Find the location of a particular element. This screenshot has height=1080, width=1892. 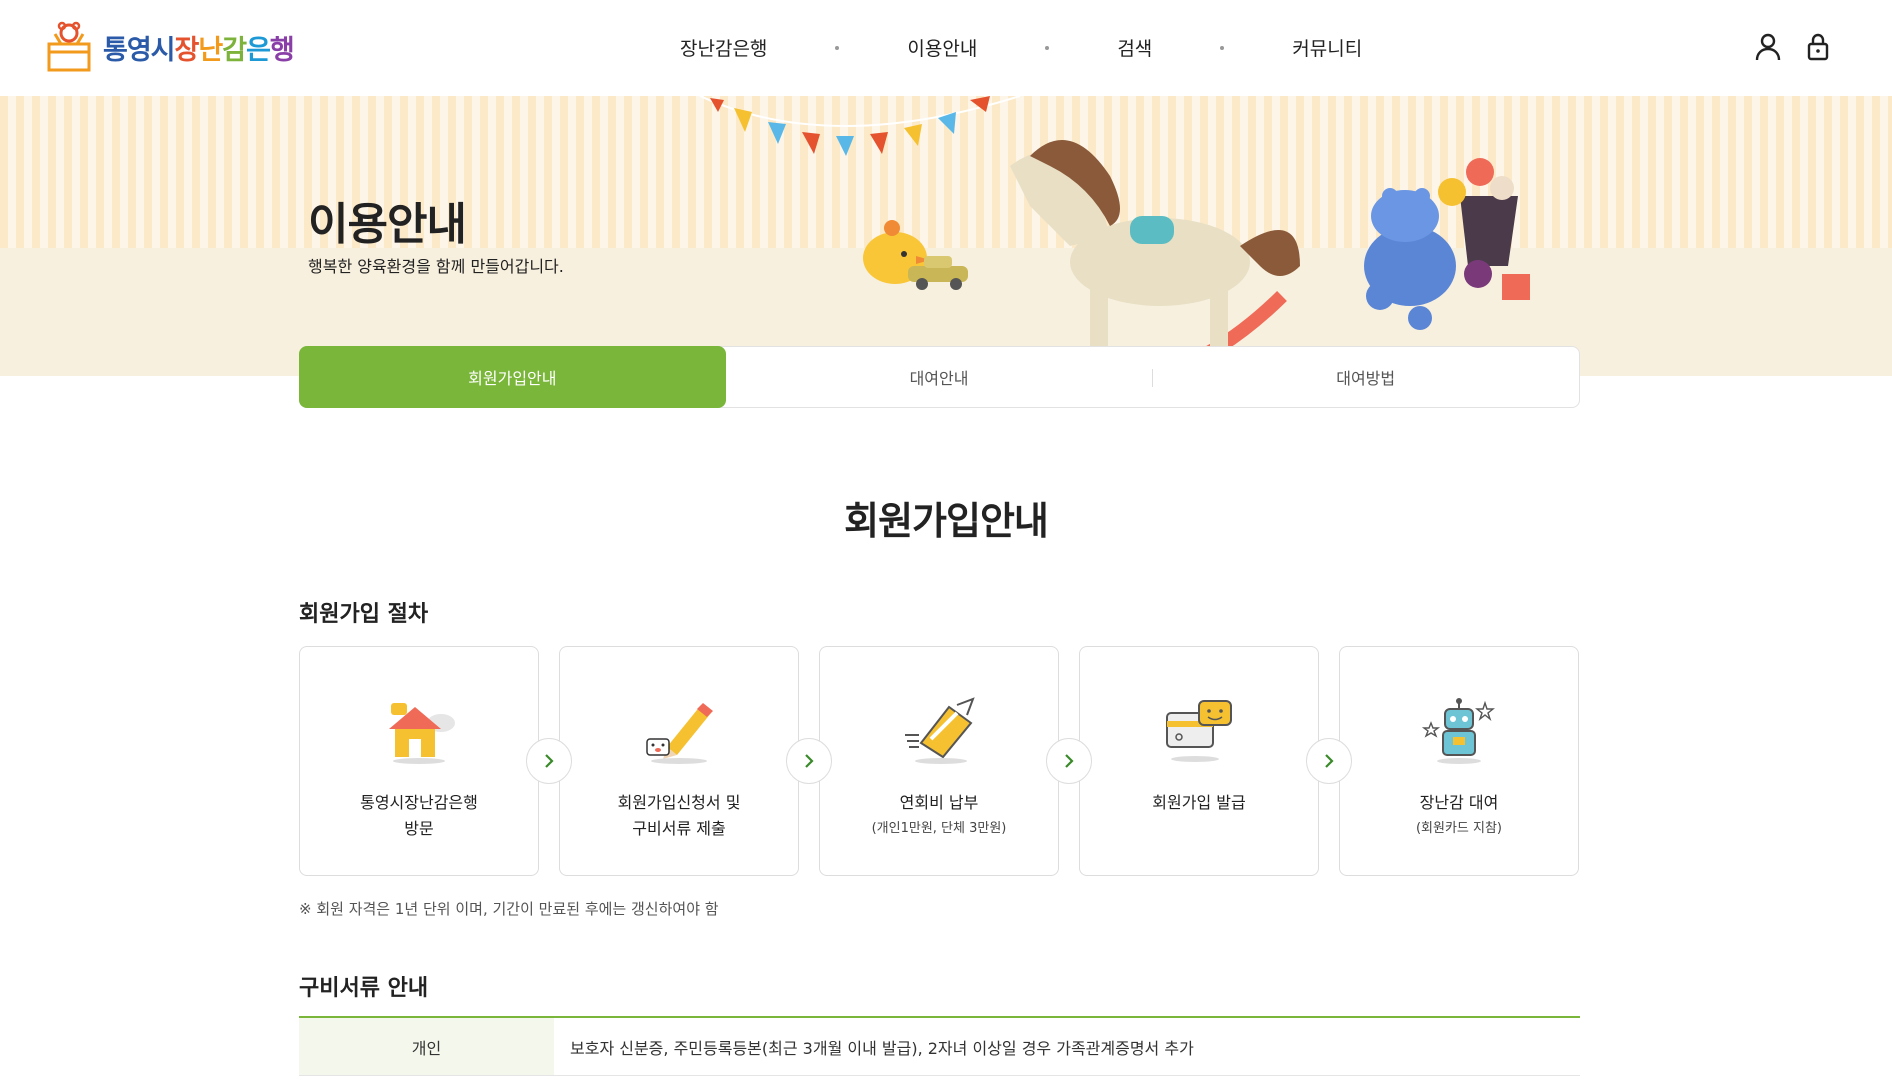

step-label: 연회비 납부 is located at coordinates (939, 802).